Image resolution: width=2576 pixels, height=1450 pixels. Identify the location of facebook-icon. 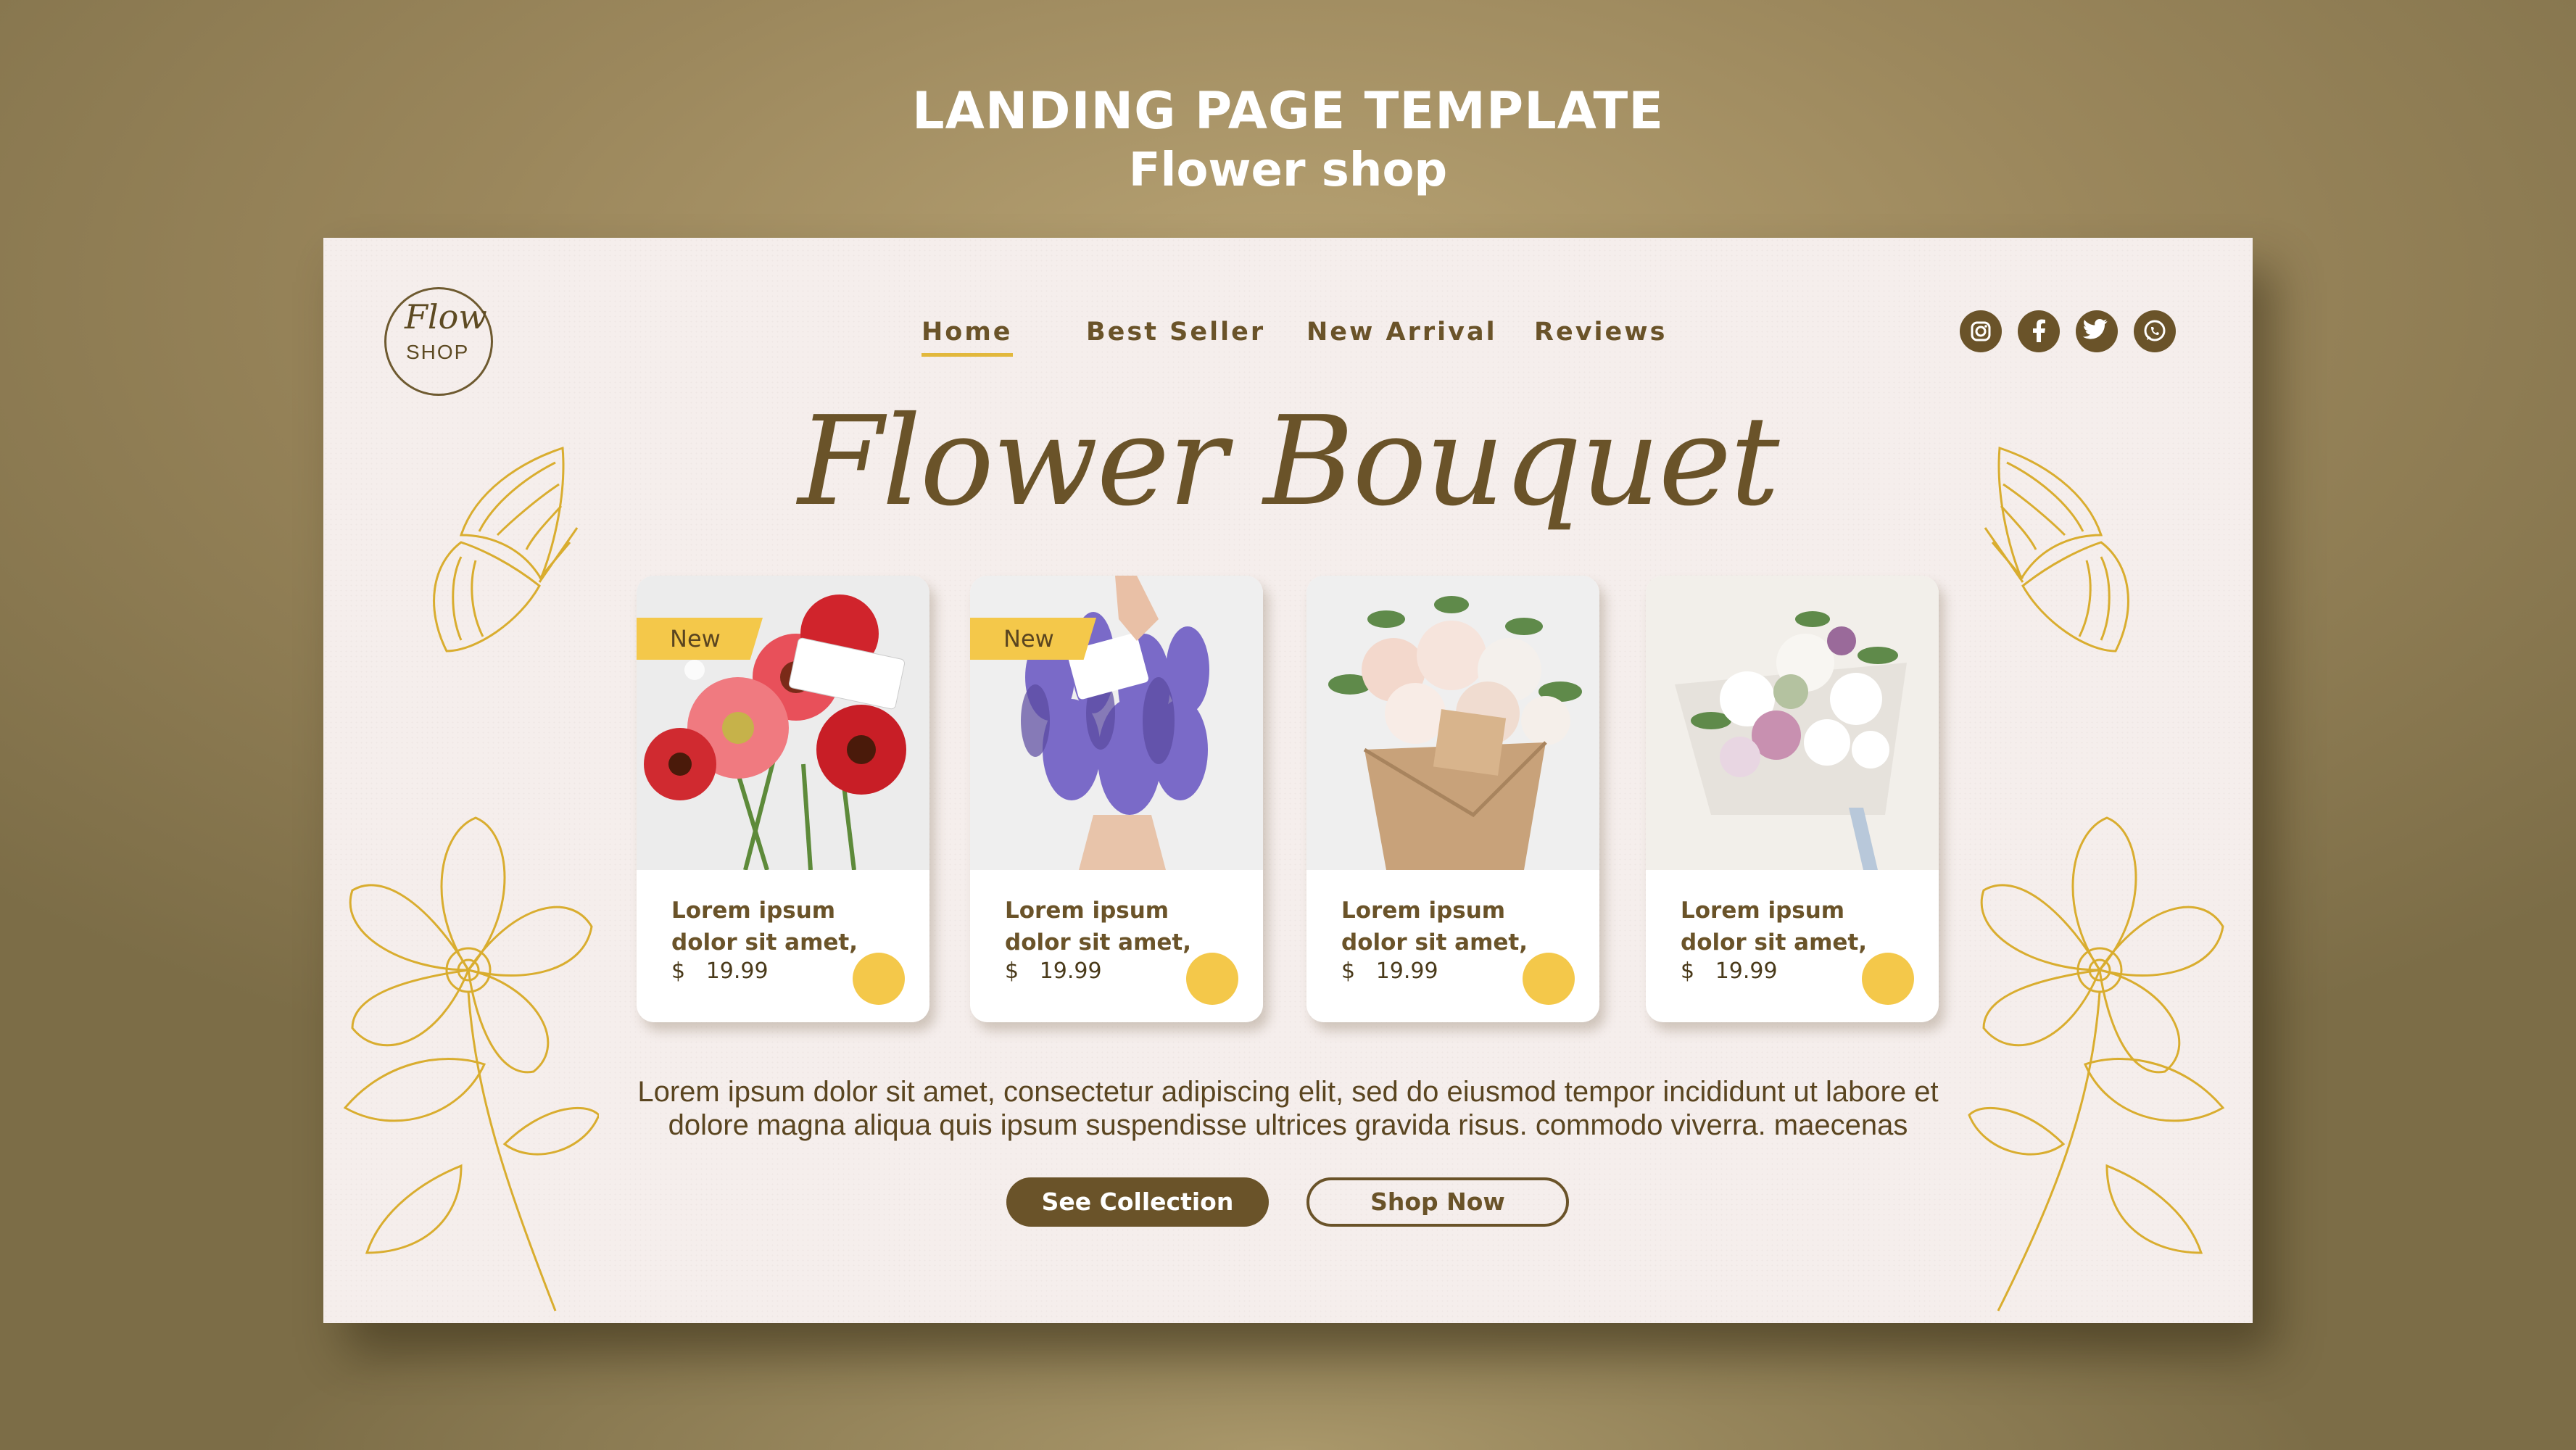
(2039, 331).